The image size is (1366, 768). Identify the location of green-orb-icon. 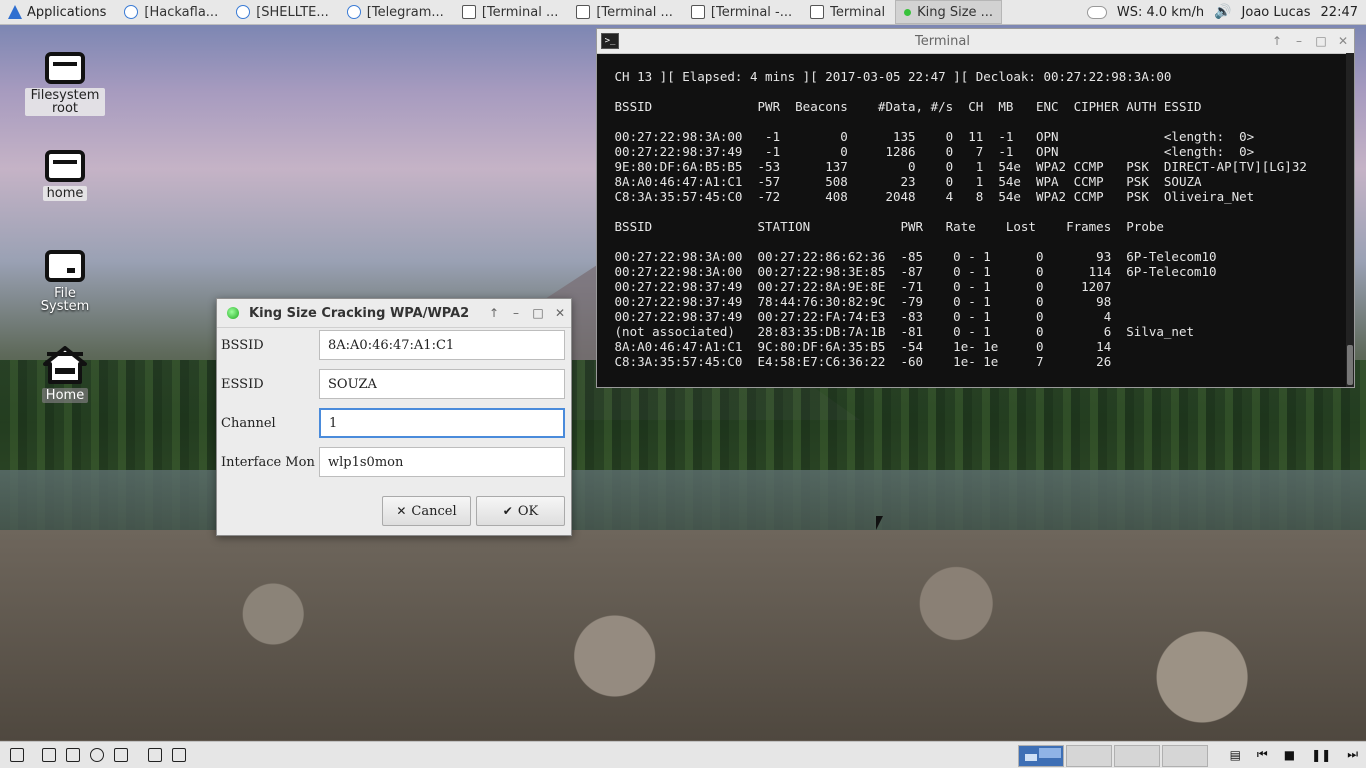
(233, 313).